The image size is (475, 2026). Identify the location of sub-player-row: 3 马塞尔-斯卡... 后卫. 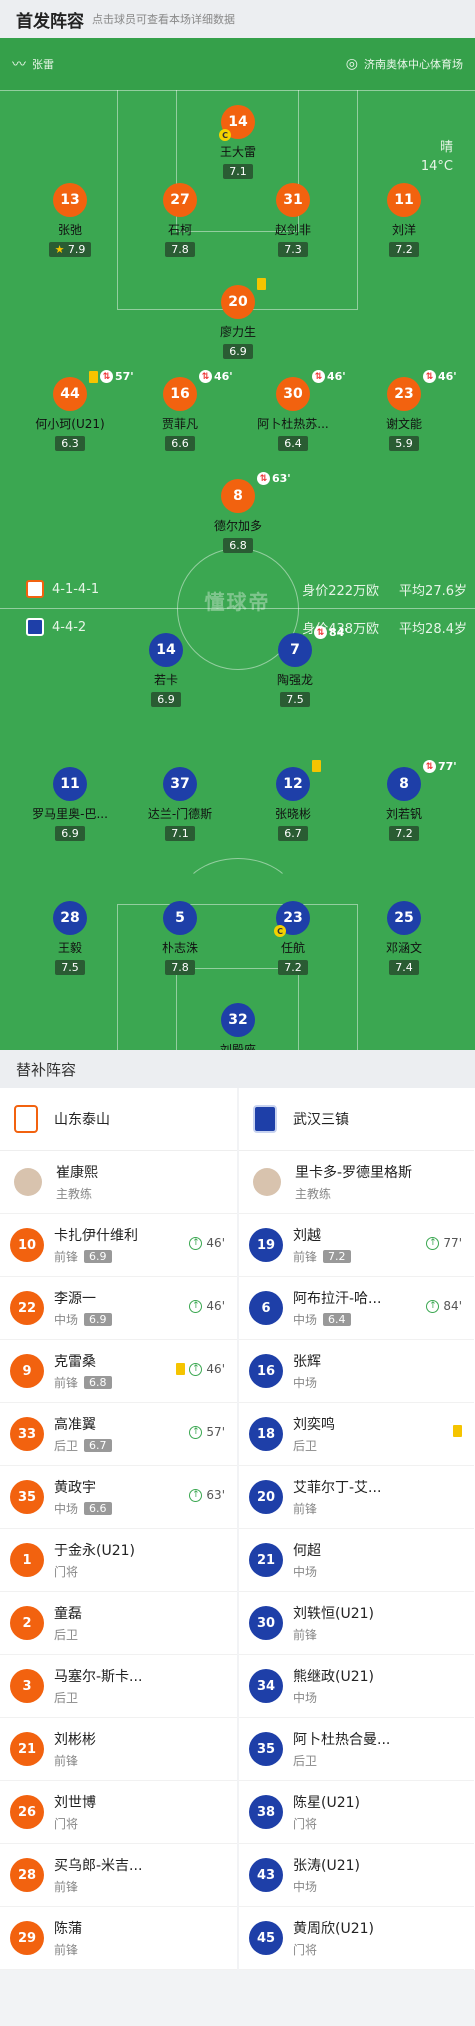
(118, 1686).